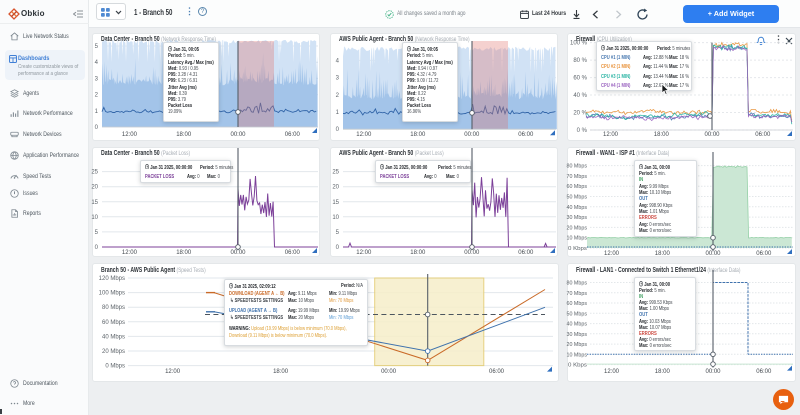 The image size is (800, 415). Describe the element at coordinates (580, 96) in the screenshot. I see `svg-text: 40 %` at that location.